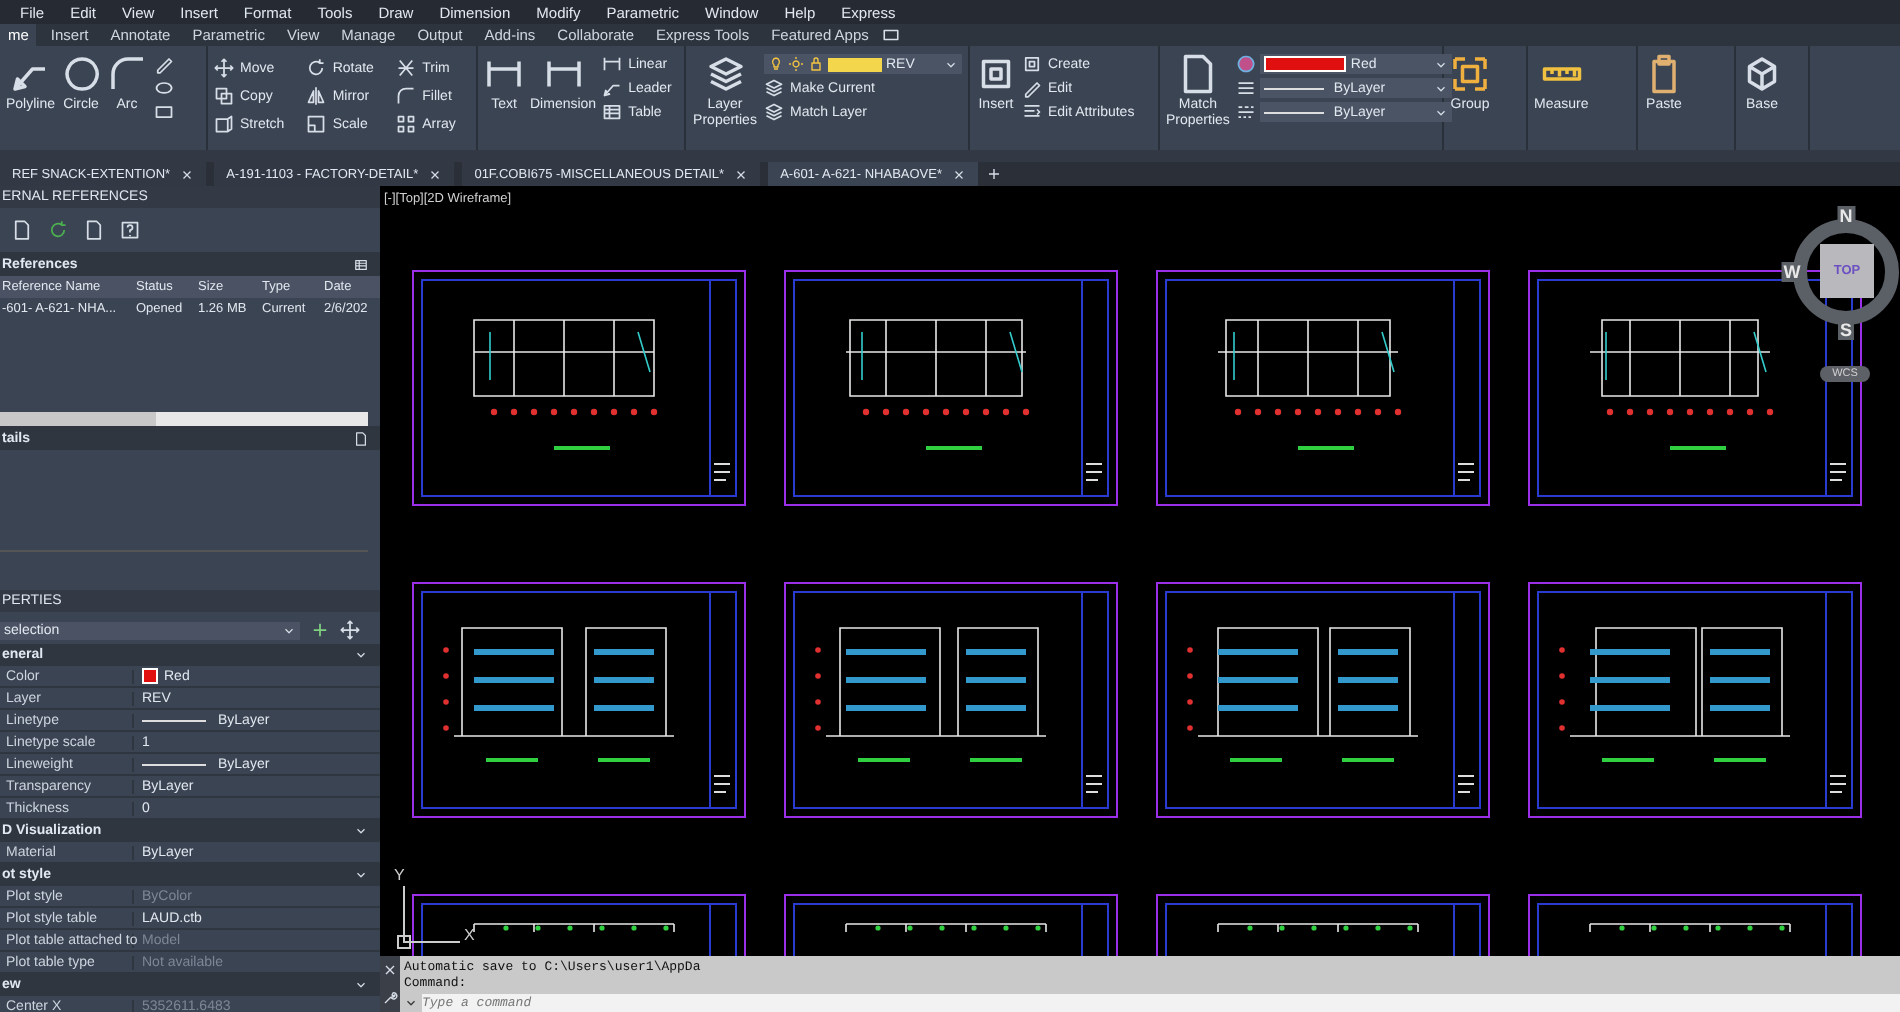 The height and width of the screenshot is (1012, 1900). What do you see at coordinates (130, 230) in the screenshot?
I see `help-icon` at bounding box center [130, 230].